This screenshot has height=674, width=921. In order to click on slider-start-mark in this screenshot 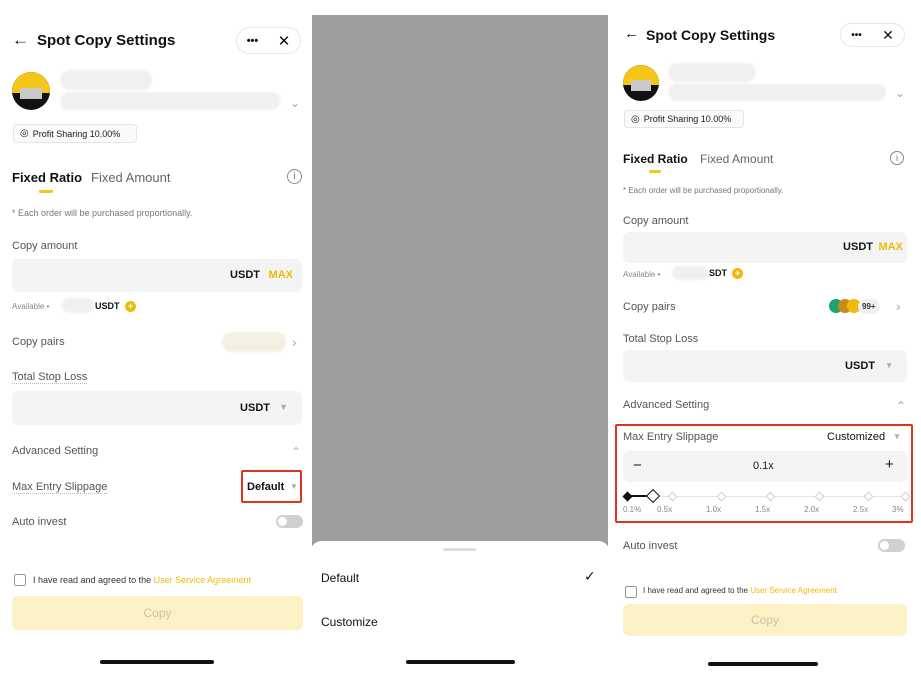, I will do `click(627, 496)`.